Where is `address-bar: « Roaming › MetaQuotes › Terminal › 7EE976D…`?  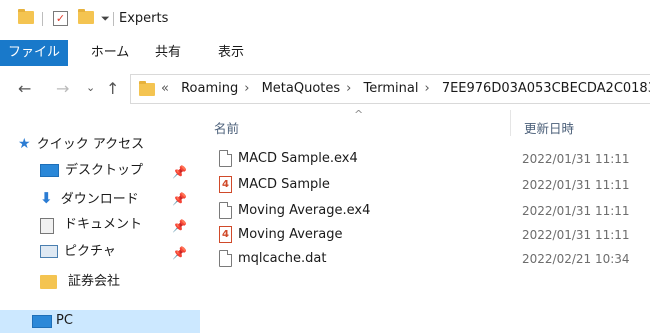 address-bar: « Roaming › MetaQuotes › Terminal › 7EE976D… is located at coordinates (390, 89).